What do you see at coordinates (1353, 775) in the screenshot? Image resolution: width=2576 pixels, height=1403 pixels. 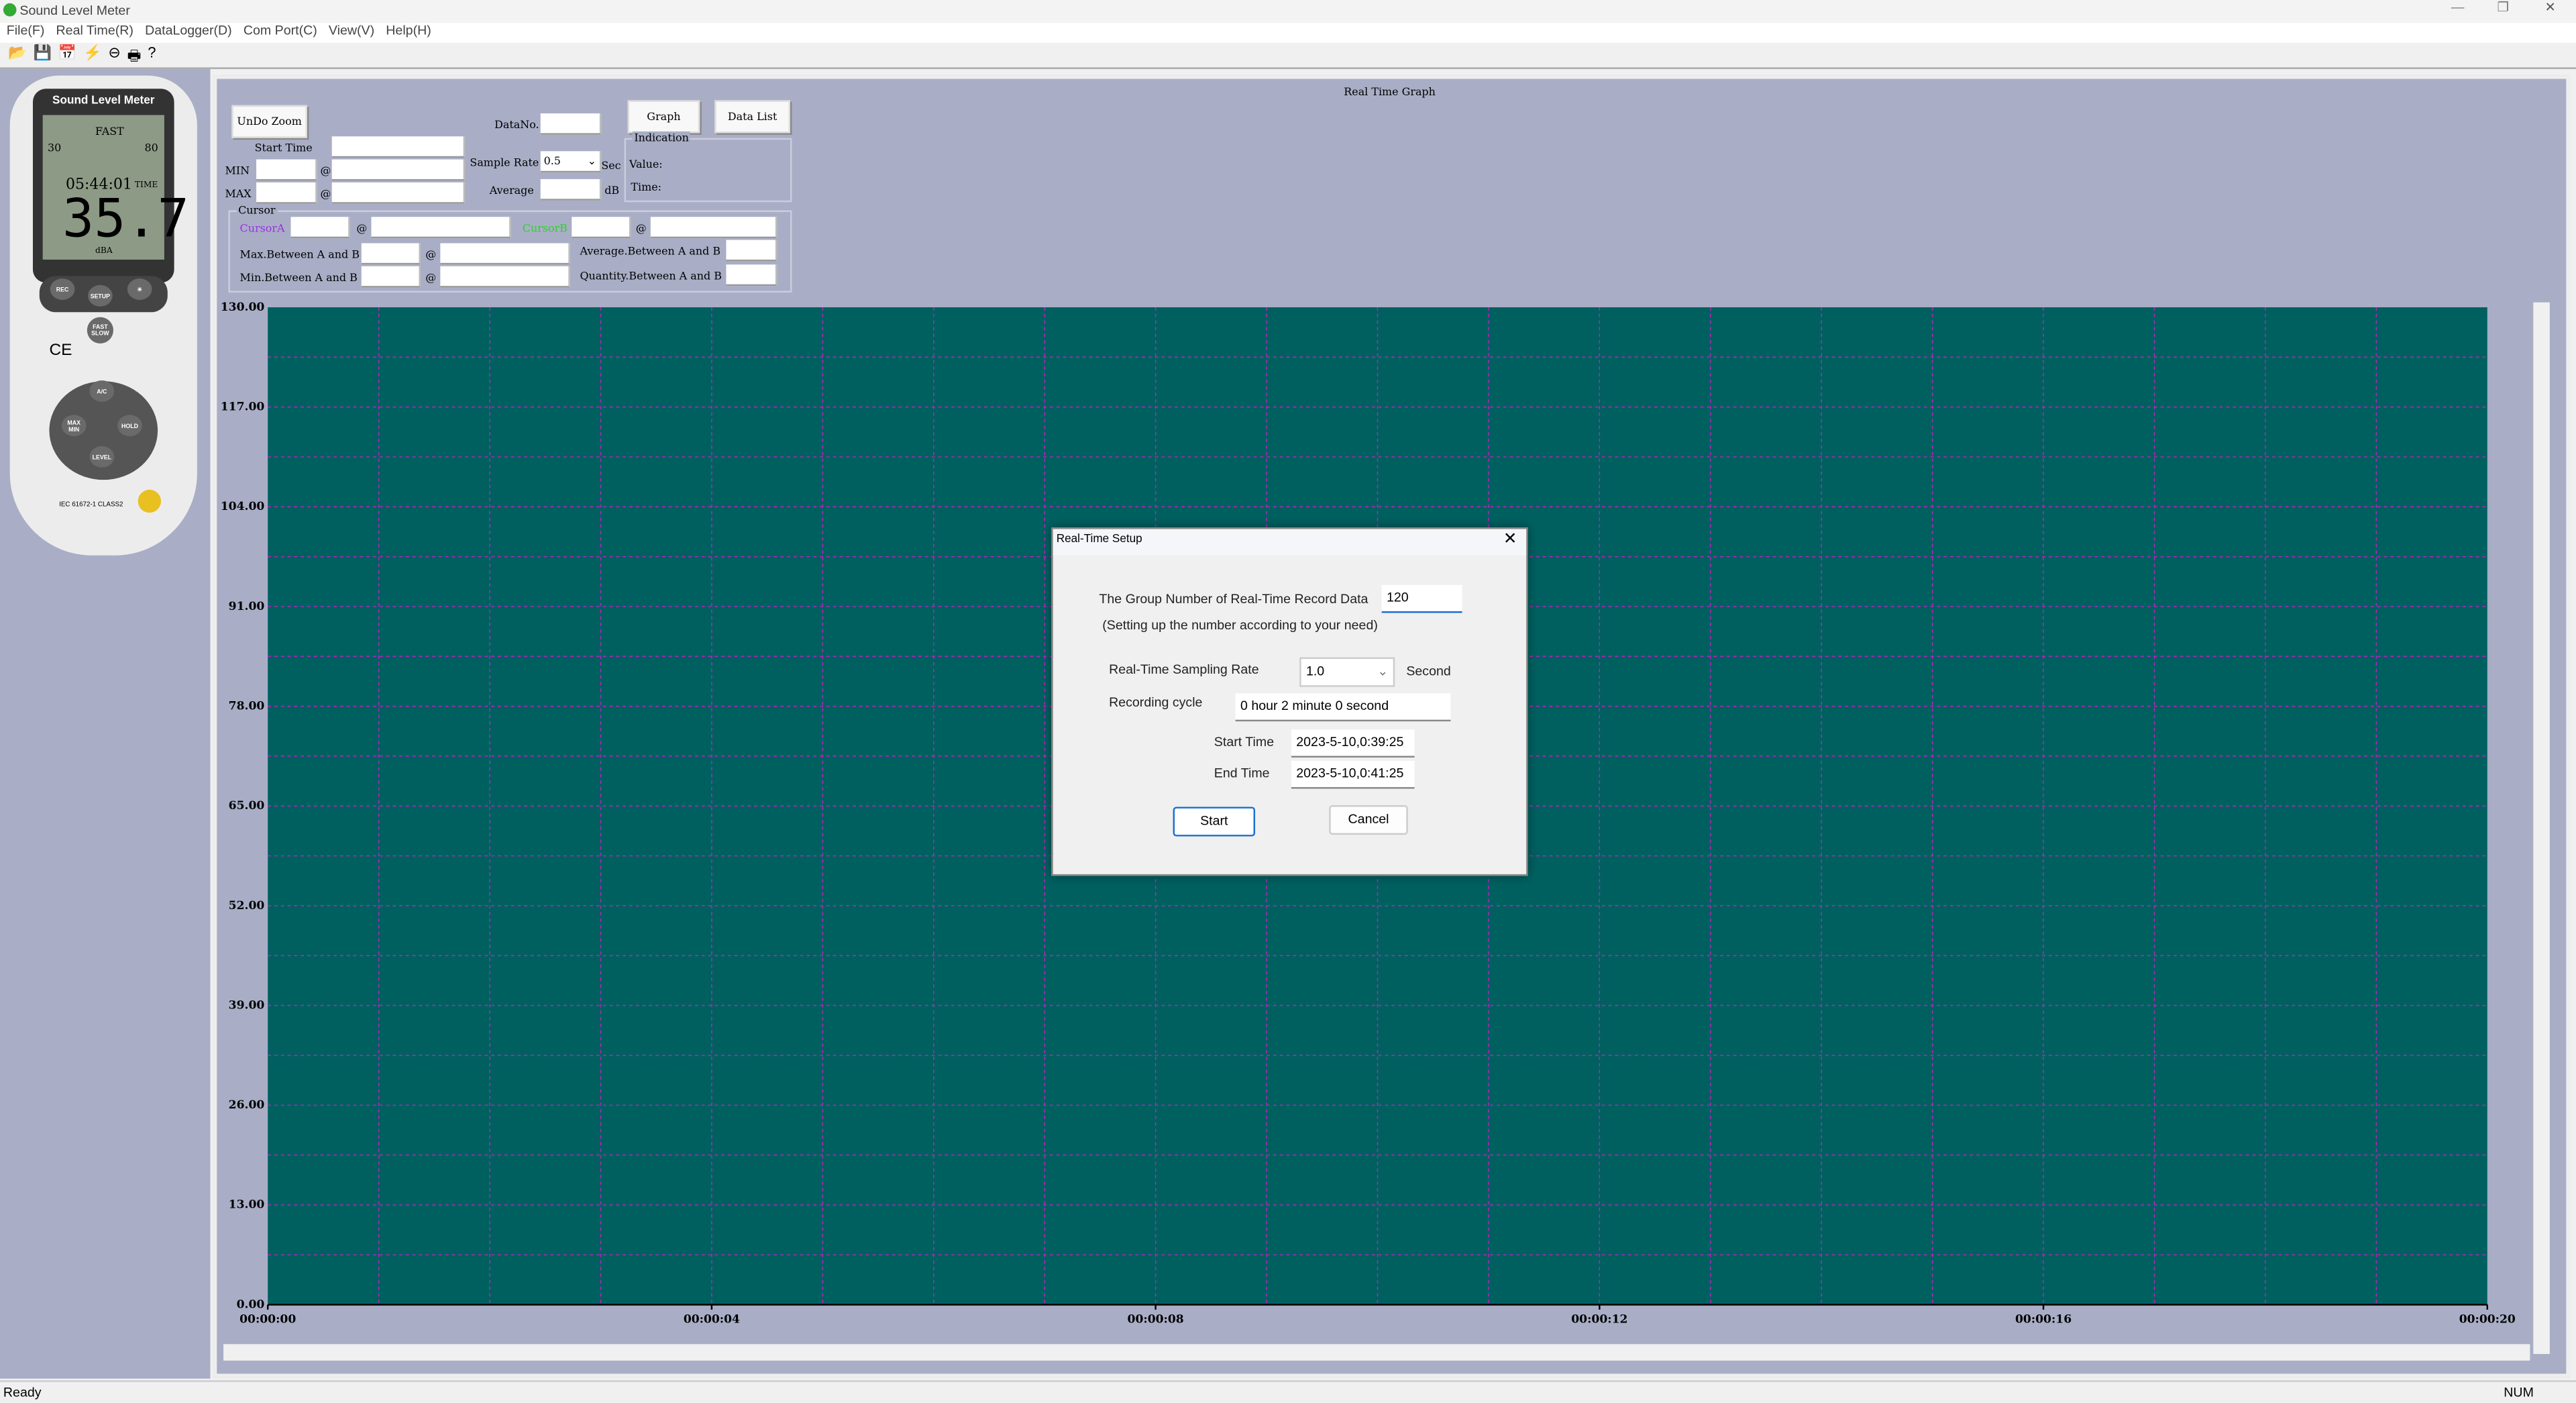 I see `end-time-field: 2023-5-10,0:41:25` at bounding box center [1353, 775].